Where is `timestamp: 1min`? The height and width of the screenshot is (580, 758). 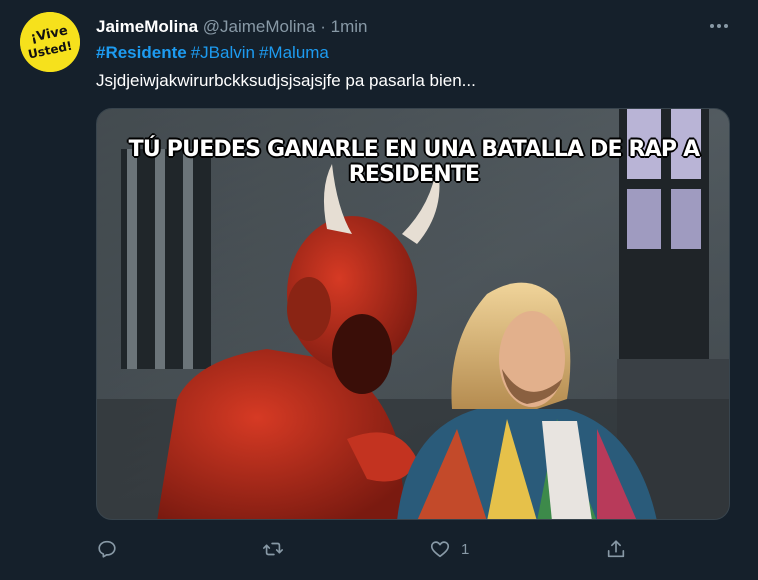
timestamp: 1min is located at coordinates (349, 26).